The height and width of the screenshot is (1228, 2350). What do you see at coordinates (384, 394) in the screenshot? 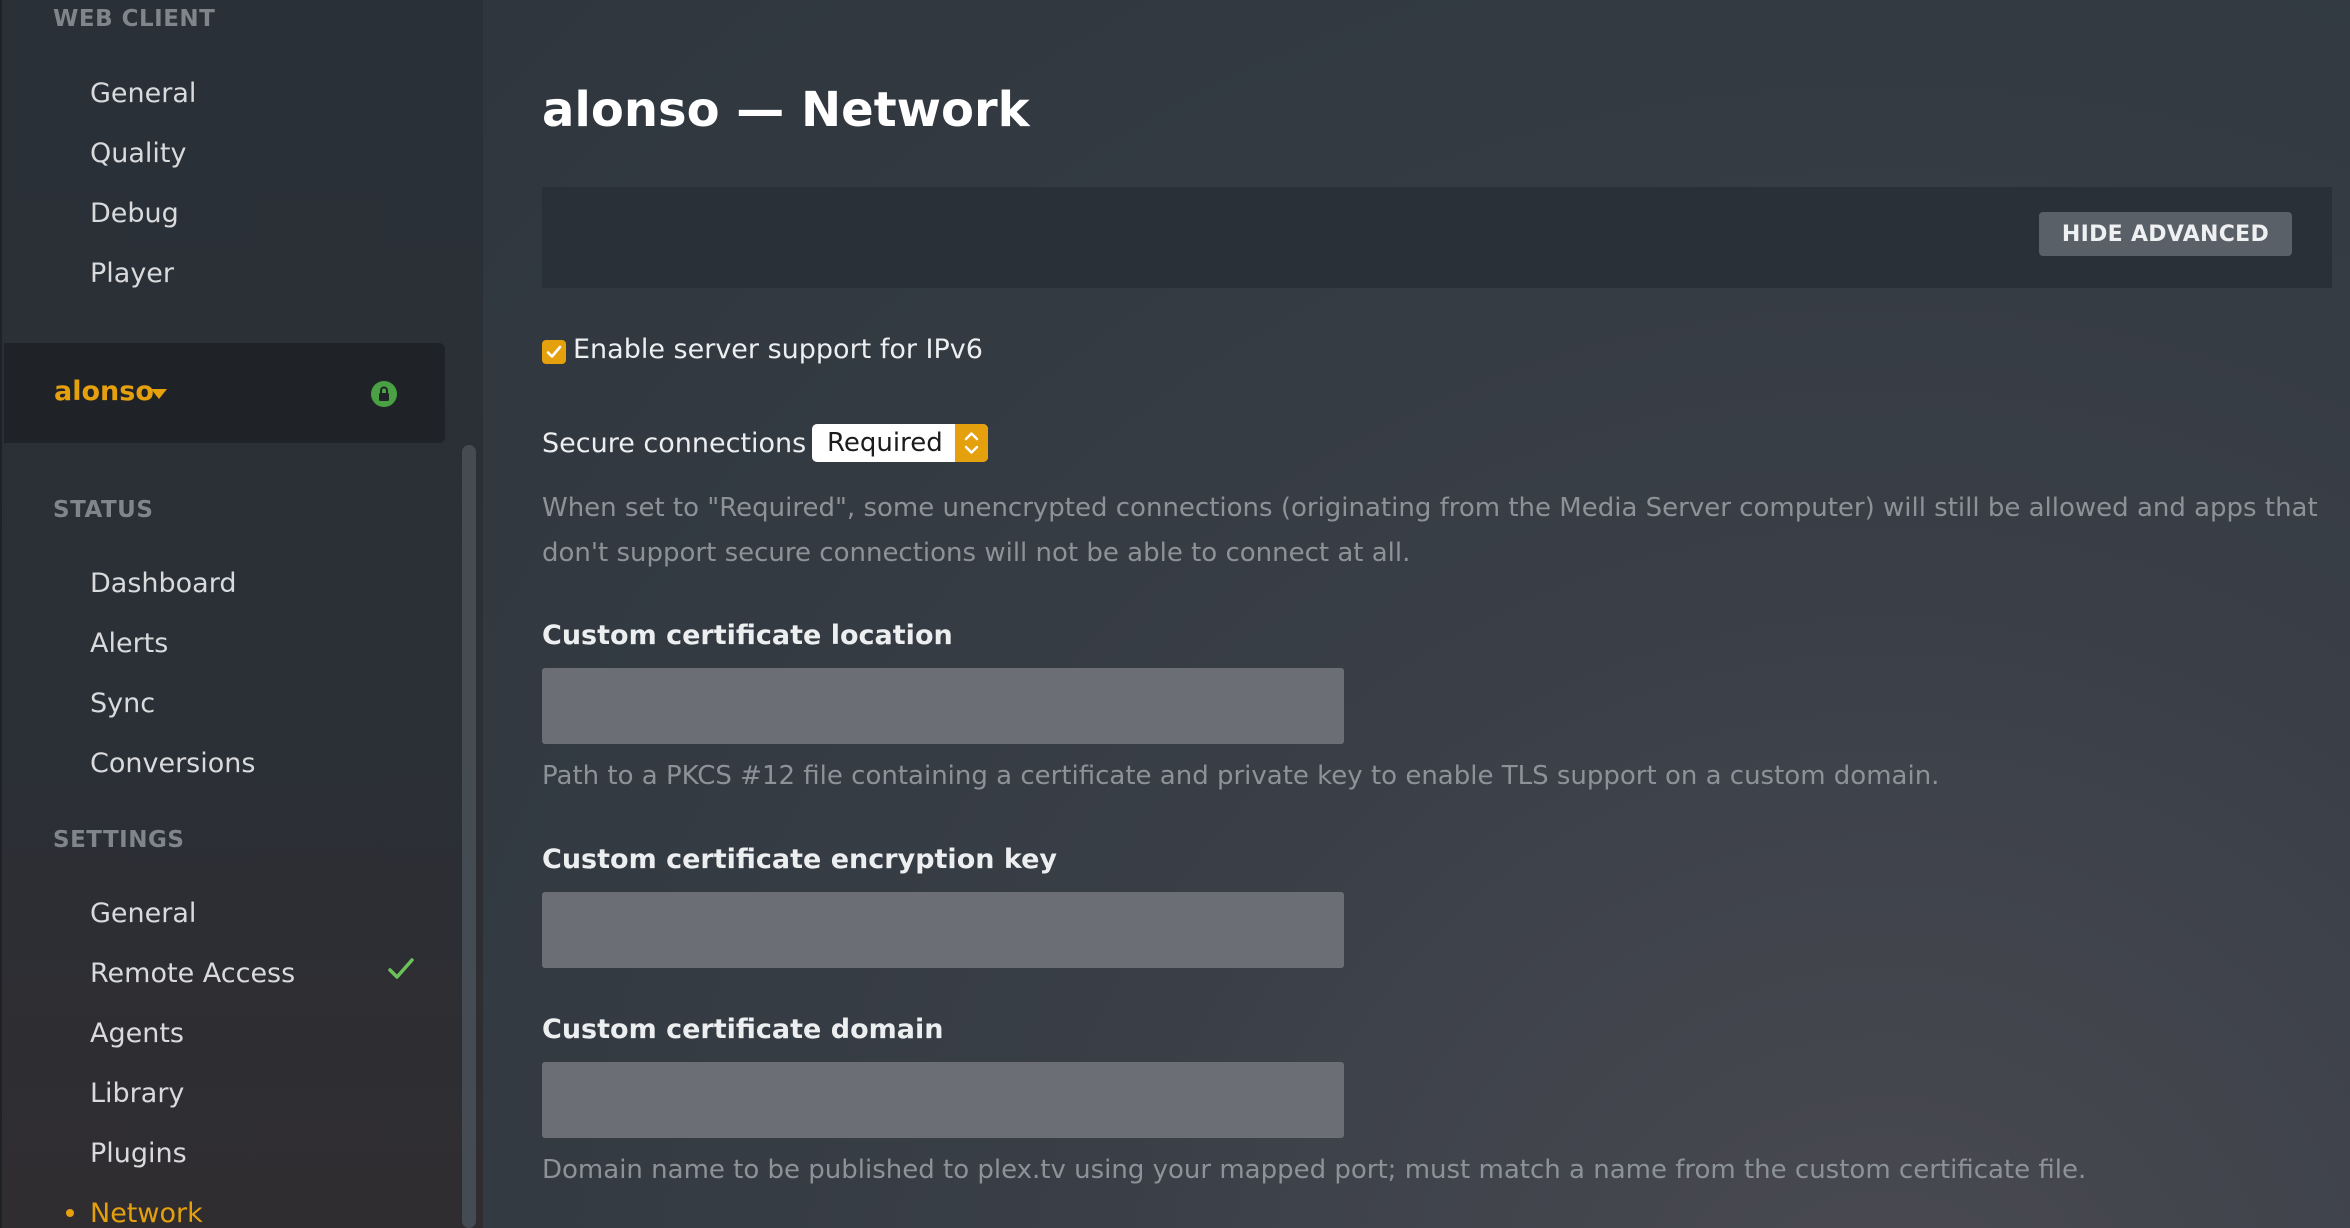
I see `lock-icon` at bounding box center [384, 394].